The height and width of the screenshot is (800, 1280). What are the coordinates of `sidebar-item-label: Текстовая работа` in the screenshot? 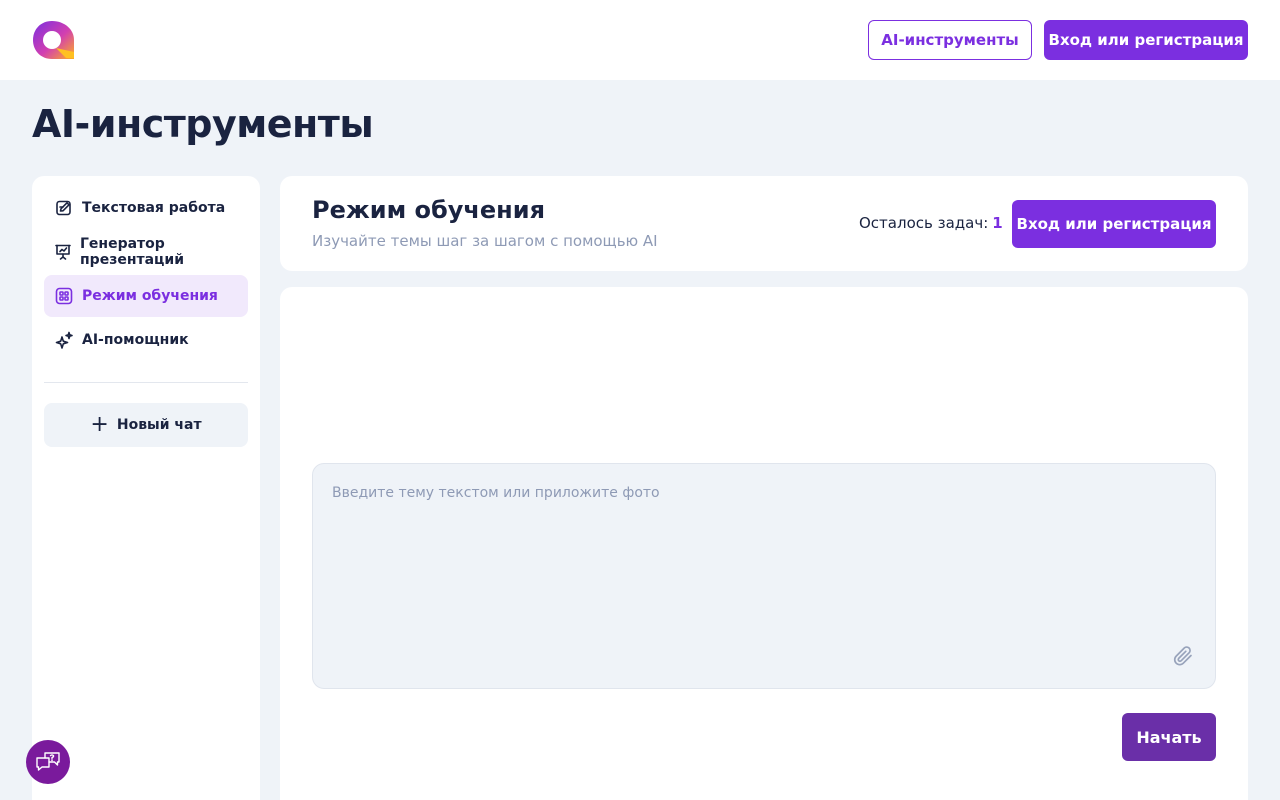 It's located at (154, 208).